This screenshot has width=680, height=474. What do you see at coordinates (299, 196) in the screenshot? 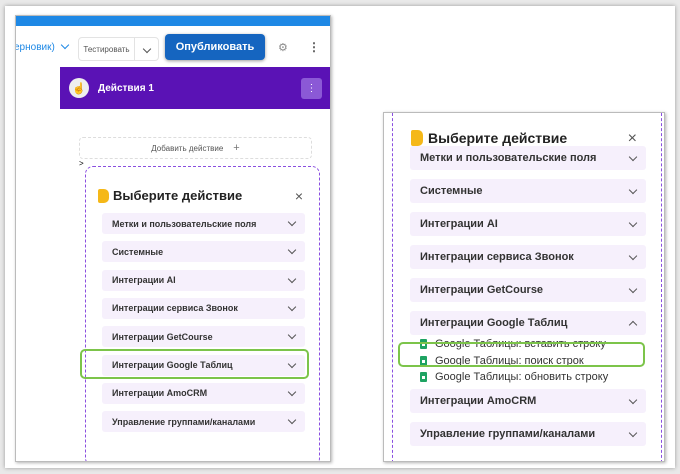
I see `close-icon: ×` at bounding box center [299, 196].